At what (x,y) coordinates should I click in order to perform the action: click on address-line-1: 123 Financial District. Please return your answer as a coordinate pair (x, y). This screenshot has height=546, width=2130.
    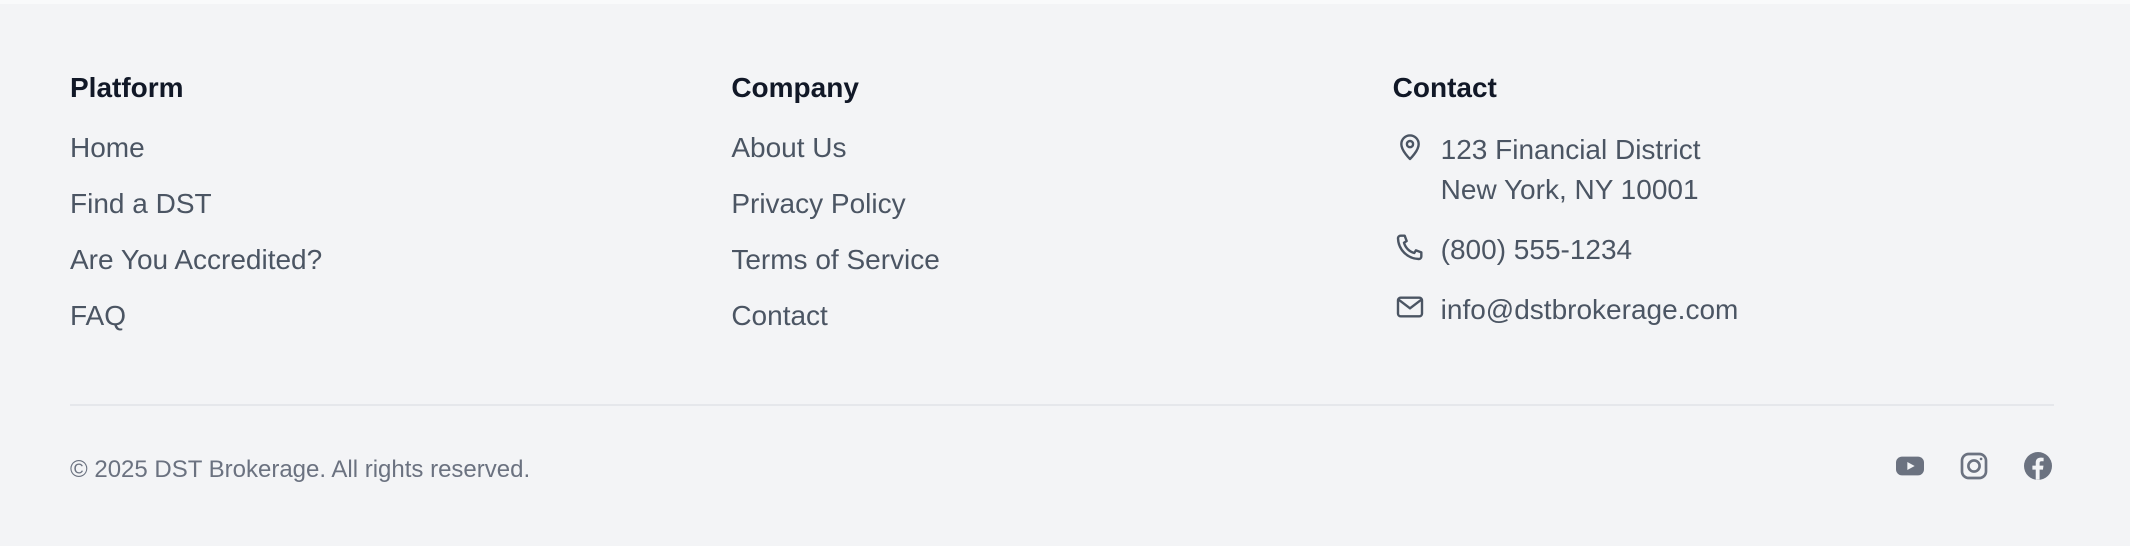
    Looking at the image, I should click on (1570, 149).